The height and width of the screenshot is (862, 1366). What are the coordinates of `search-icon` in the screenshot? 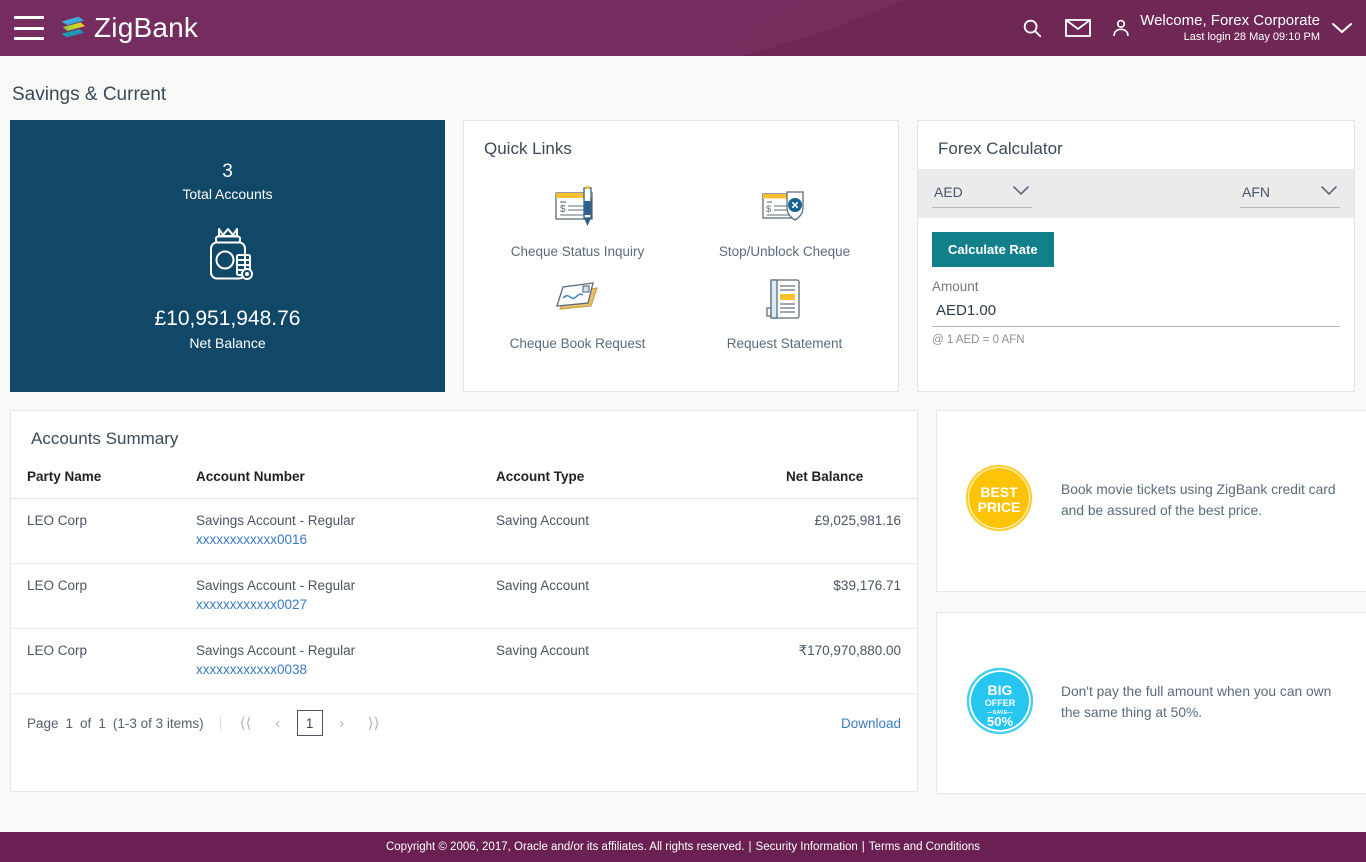 It's located at (1032, 28).